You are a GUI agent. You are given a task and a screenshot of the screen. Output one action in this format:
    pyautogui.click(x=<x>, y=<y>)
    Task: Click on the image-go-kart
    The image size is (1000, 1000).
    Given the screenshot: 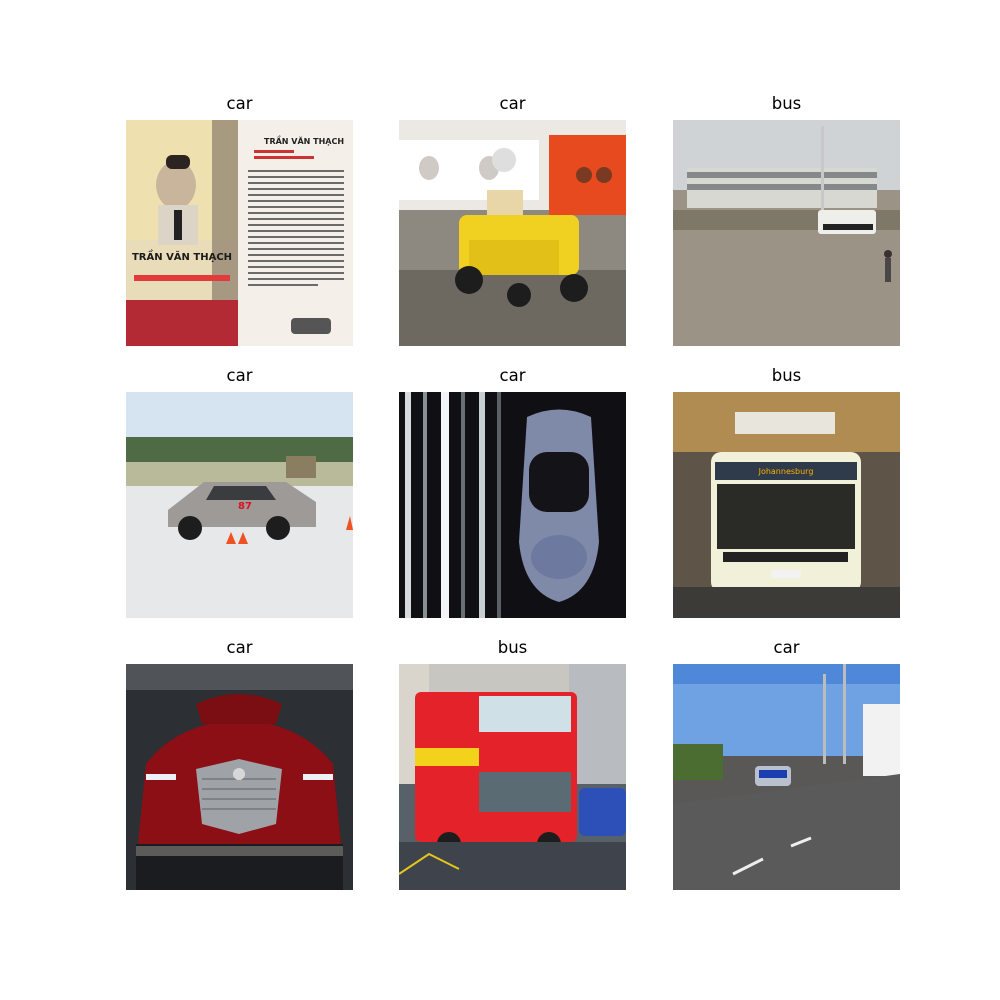 What is the action you would take?
    pyautogui.click(x=512, y=233)
    